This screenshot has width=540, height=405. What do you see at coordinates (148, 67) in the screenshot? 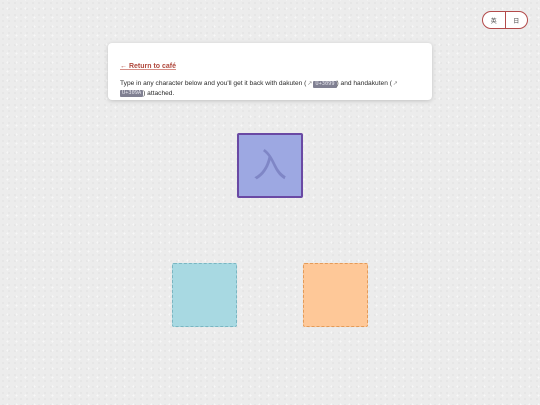
I see `return-to-cafe-link: ← Return to café` at bounding box center [148, 67].